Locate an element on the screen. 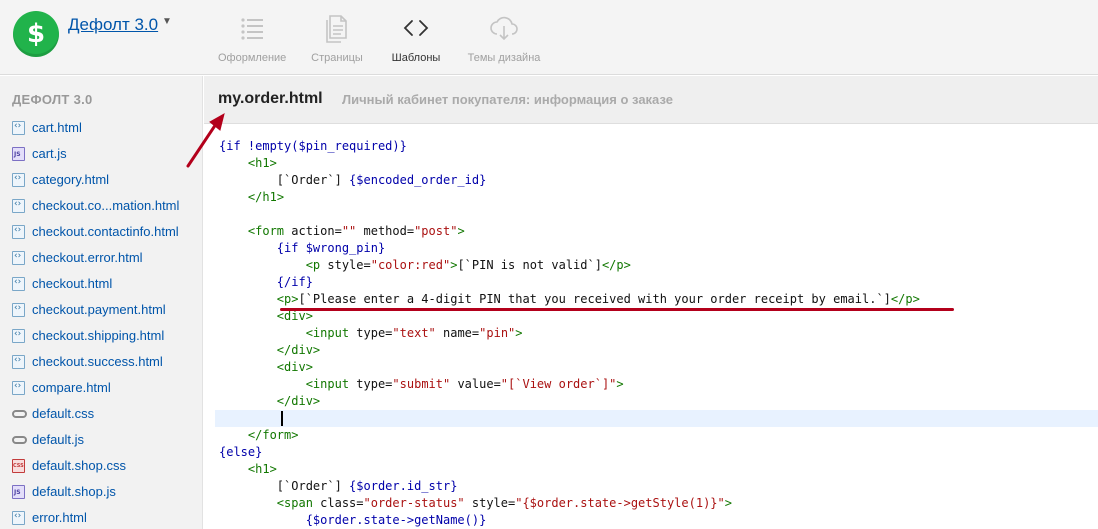 The image size is (1098, 529). code-line: {else} is located at coordinates (658, 452).